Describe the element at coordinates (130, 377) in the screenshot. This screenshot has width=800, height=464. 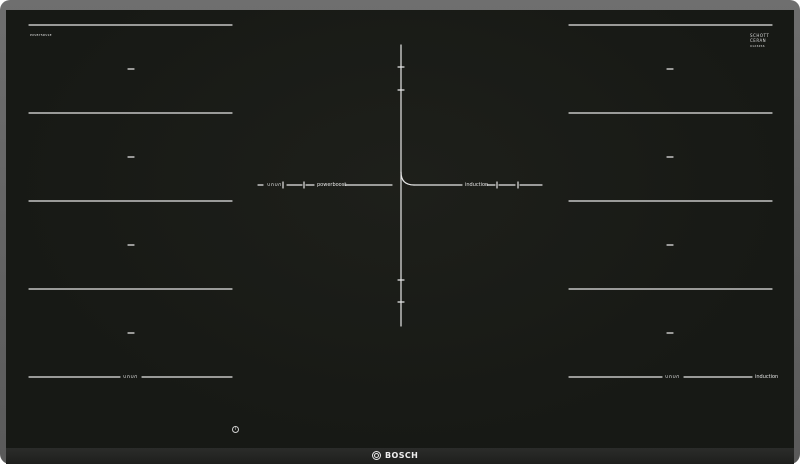
I see `left-bottom-symbol: ∪∩∪∩` at that location.